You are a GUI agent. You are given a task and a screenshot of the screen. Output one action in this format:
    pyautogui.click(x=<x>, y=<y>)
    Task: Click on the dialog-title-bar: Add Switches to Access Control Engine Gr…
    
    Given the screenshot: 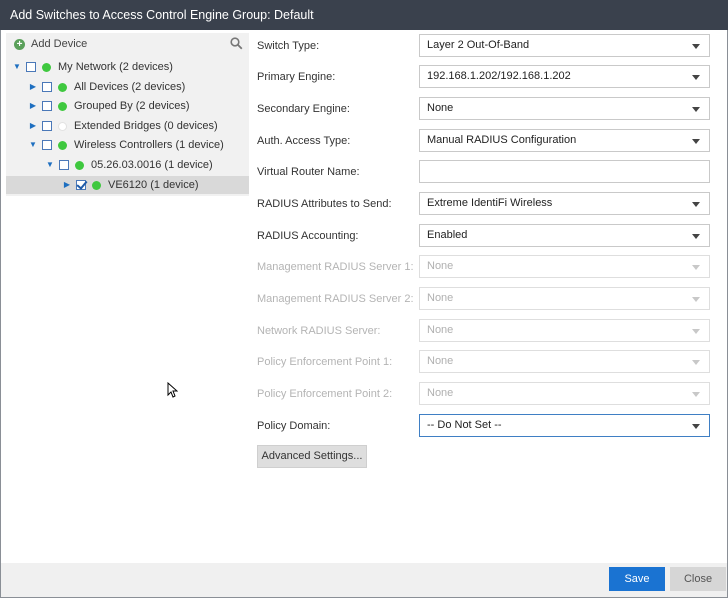 What is the action you would take?
    pyautogui.click(x=364, y=15)
    